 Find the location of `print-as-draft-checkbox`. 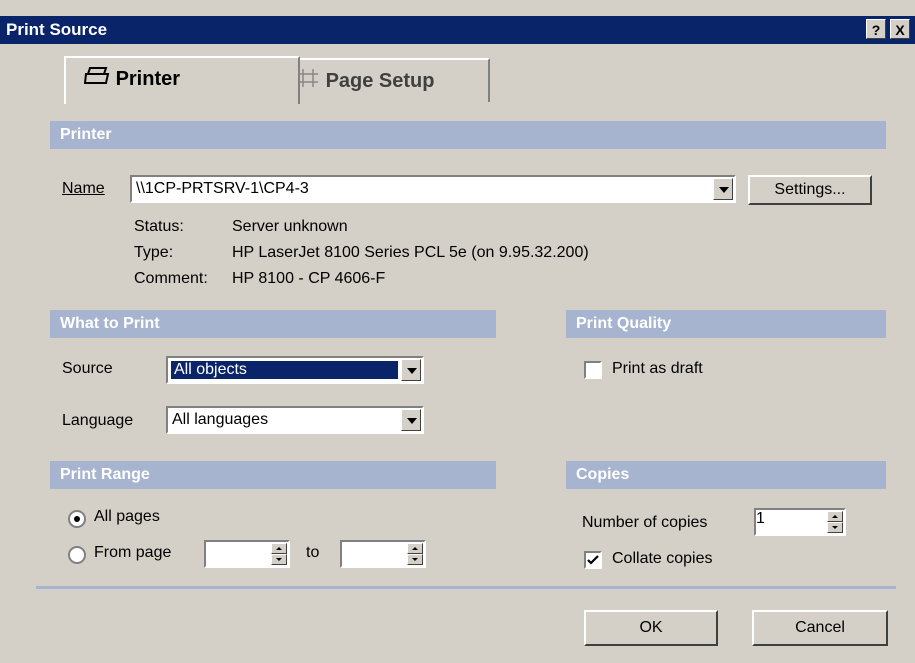

print-as-draft-checkbox is located at coordinates (593, 370).